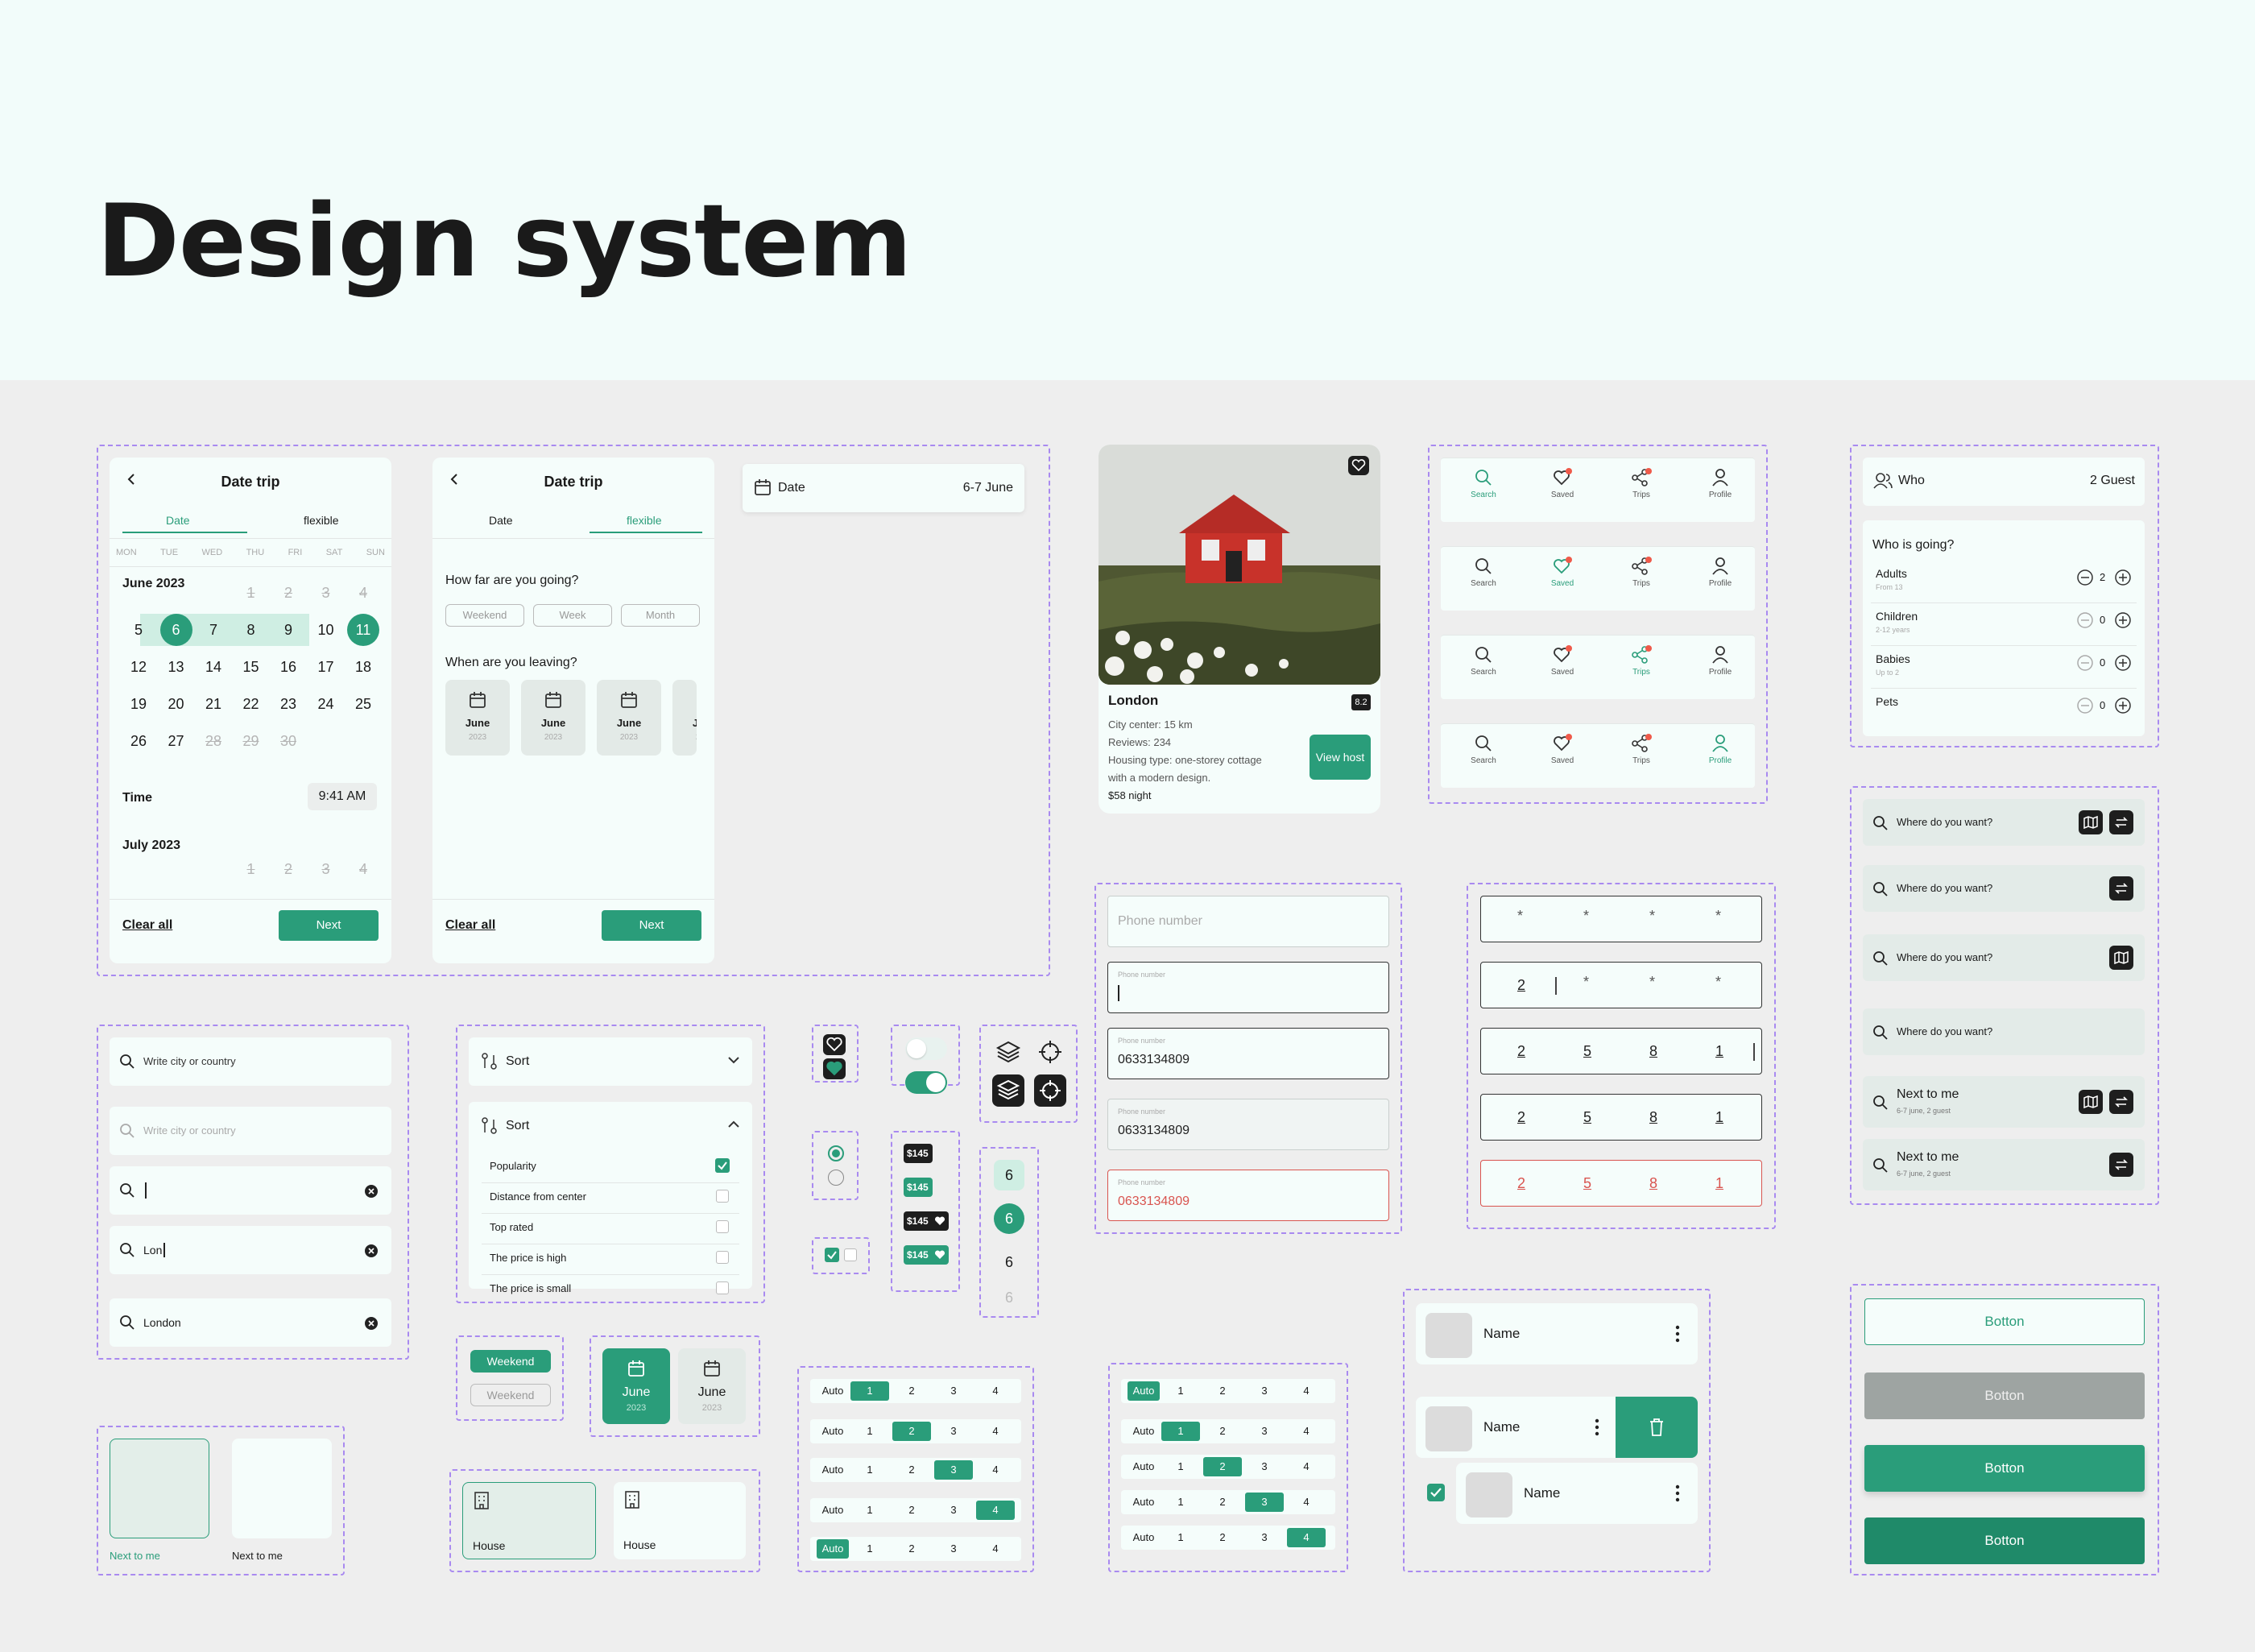  What do you see at coordinates (251, 630) in the screenshot?
I see `calendar-day: 8` at bounding box center [251, 630].